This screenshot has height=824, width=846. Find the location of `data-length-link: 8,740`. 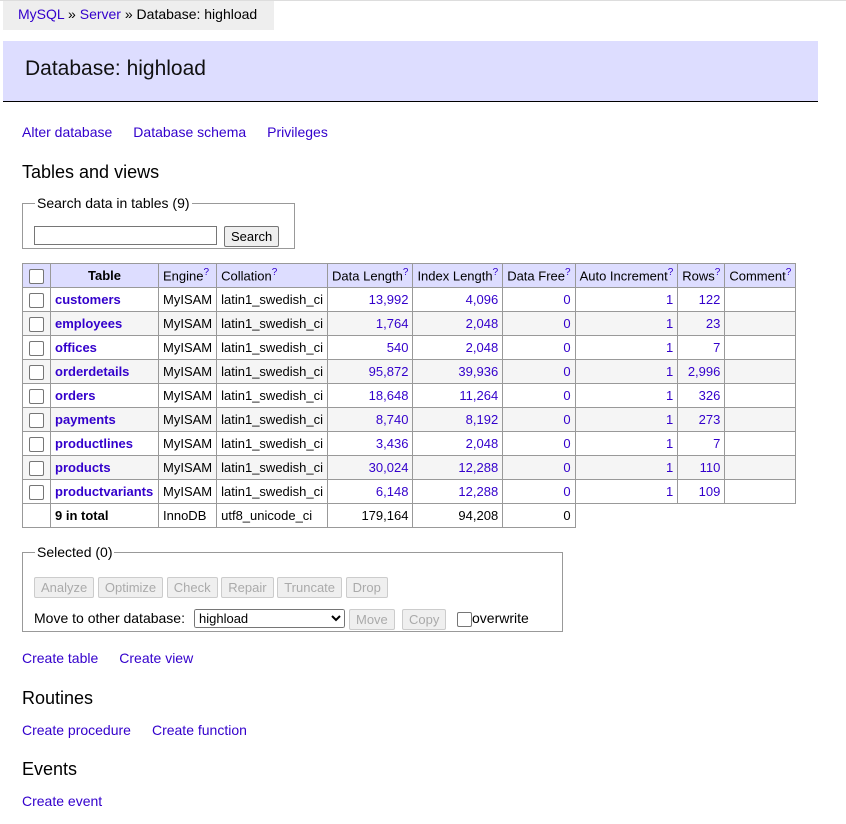

data-length-link: 8,740 is located at coordinates (392, 419).